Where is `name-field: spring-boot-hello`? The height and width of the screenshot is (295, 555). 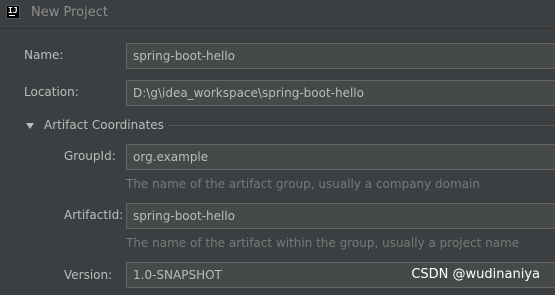
name-field: spring-boot-hello is located at coordinates (340, 56).